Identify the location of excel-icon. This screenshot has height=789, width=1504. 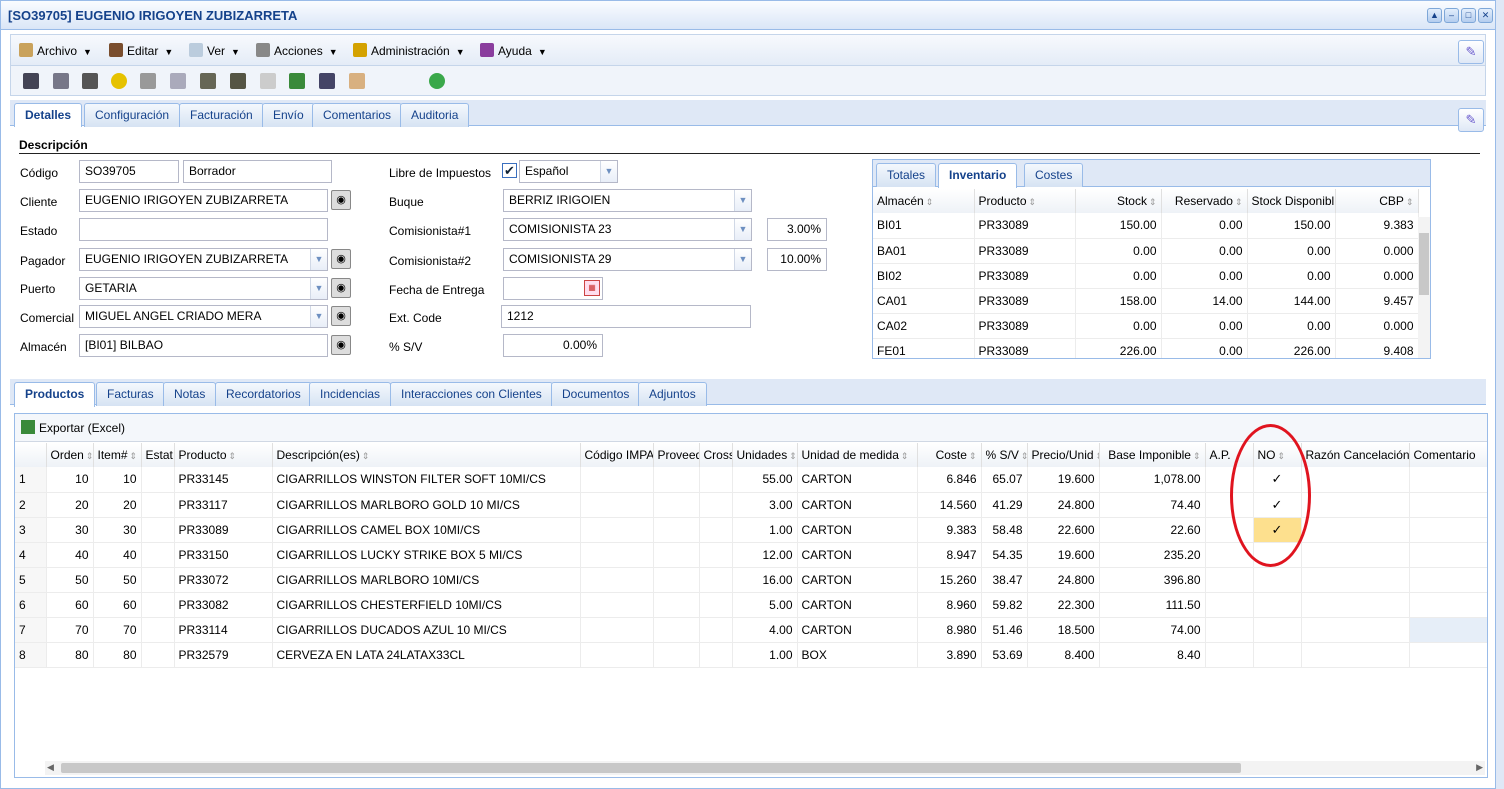
(297, 81).